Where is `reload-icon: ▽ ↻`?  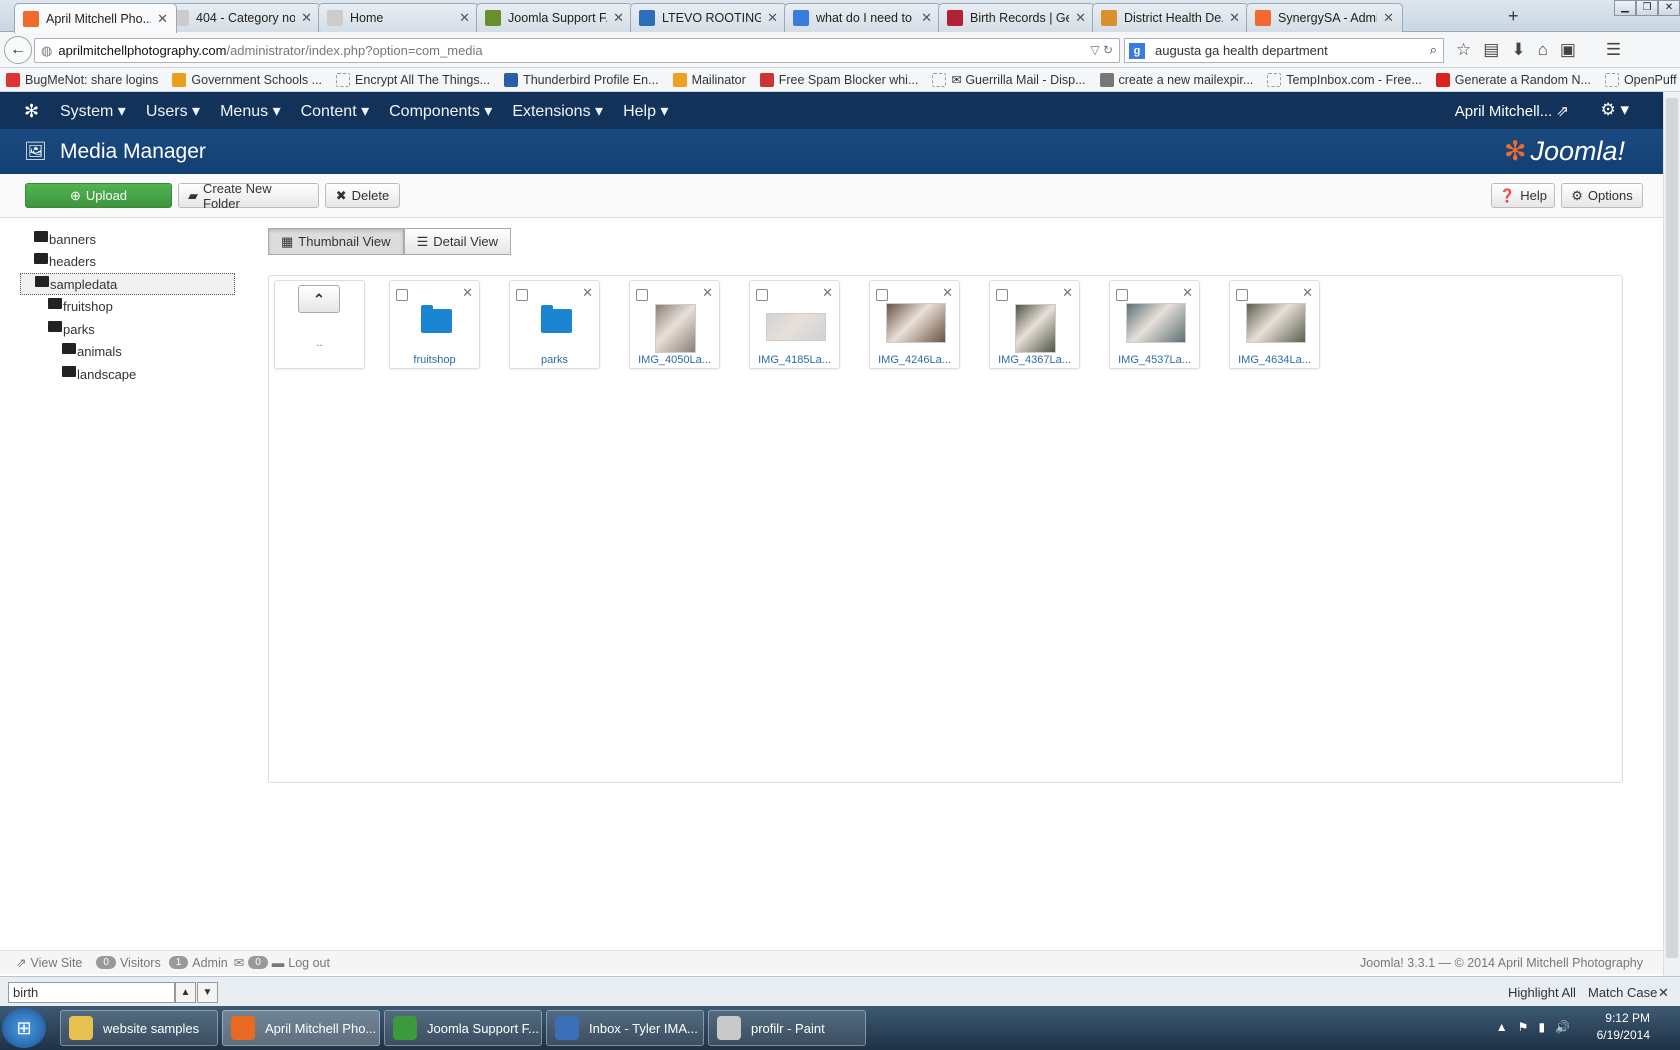
reload-icon: ▽ ↻ is located at coordinates (1101, 50).